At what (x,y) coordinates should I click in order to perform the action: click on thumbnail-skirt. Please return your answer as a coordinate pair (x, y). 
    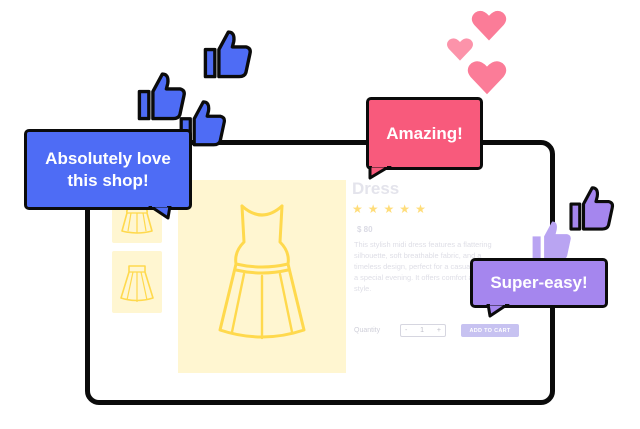
    Looking at the image, I should click on (137, 282).